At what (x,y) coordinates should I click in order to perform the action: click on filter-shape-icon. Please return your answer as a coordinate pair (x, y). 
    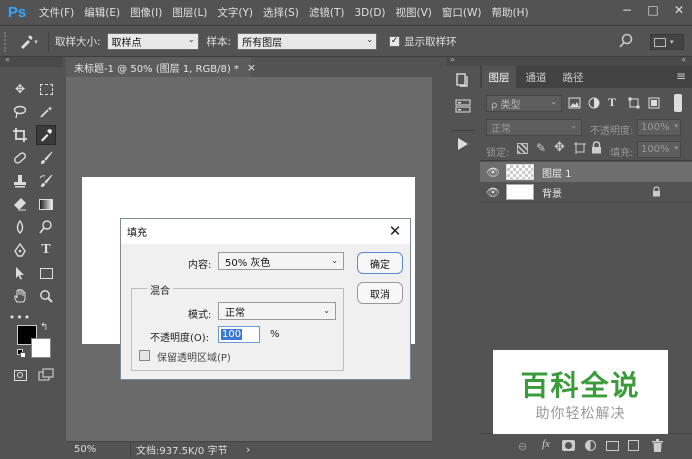
    Looking at the image, I should click on (634, 103).